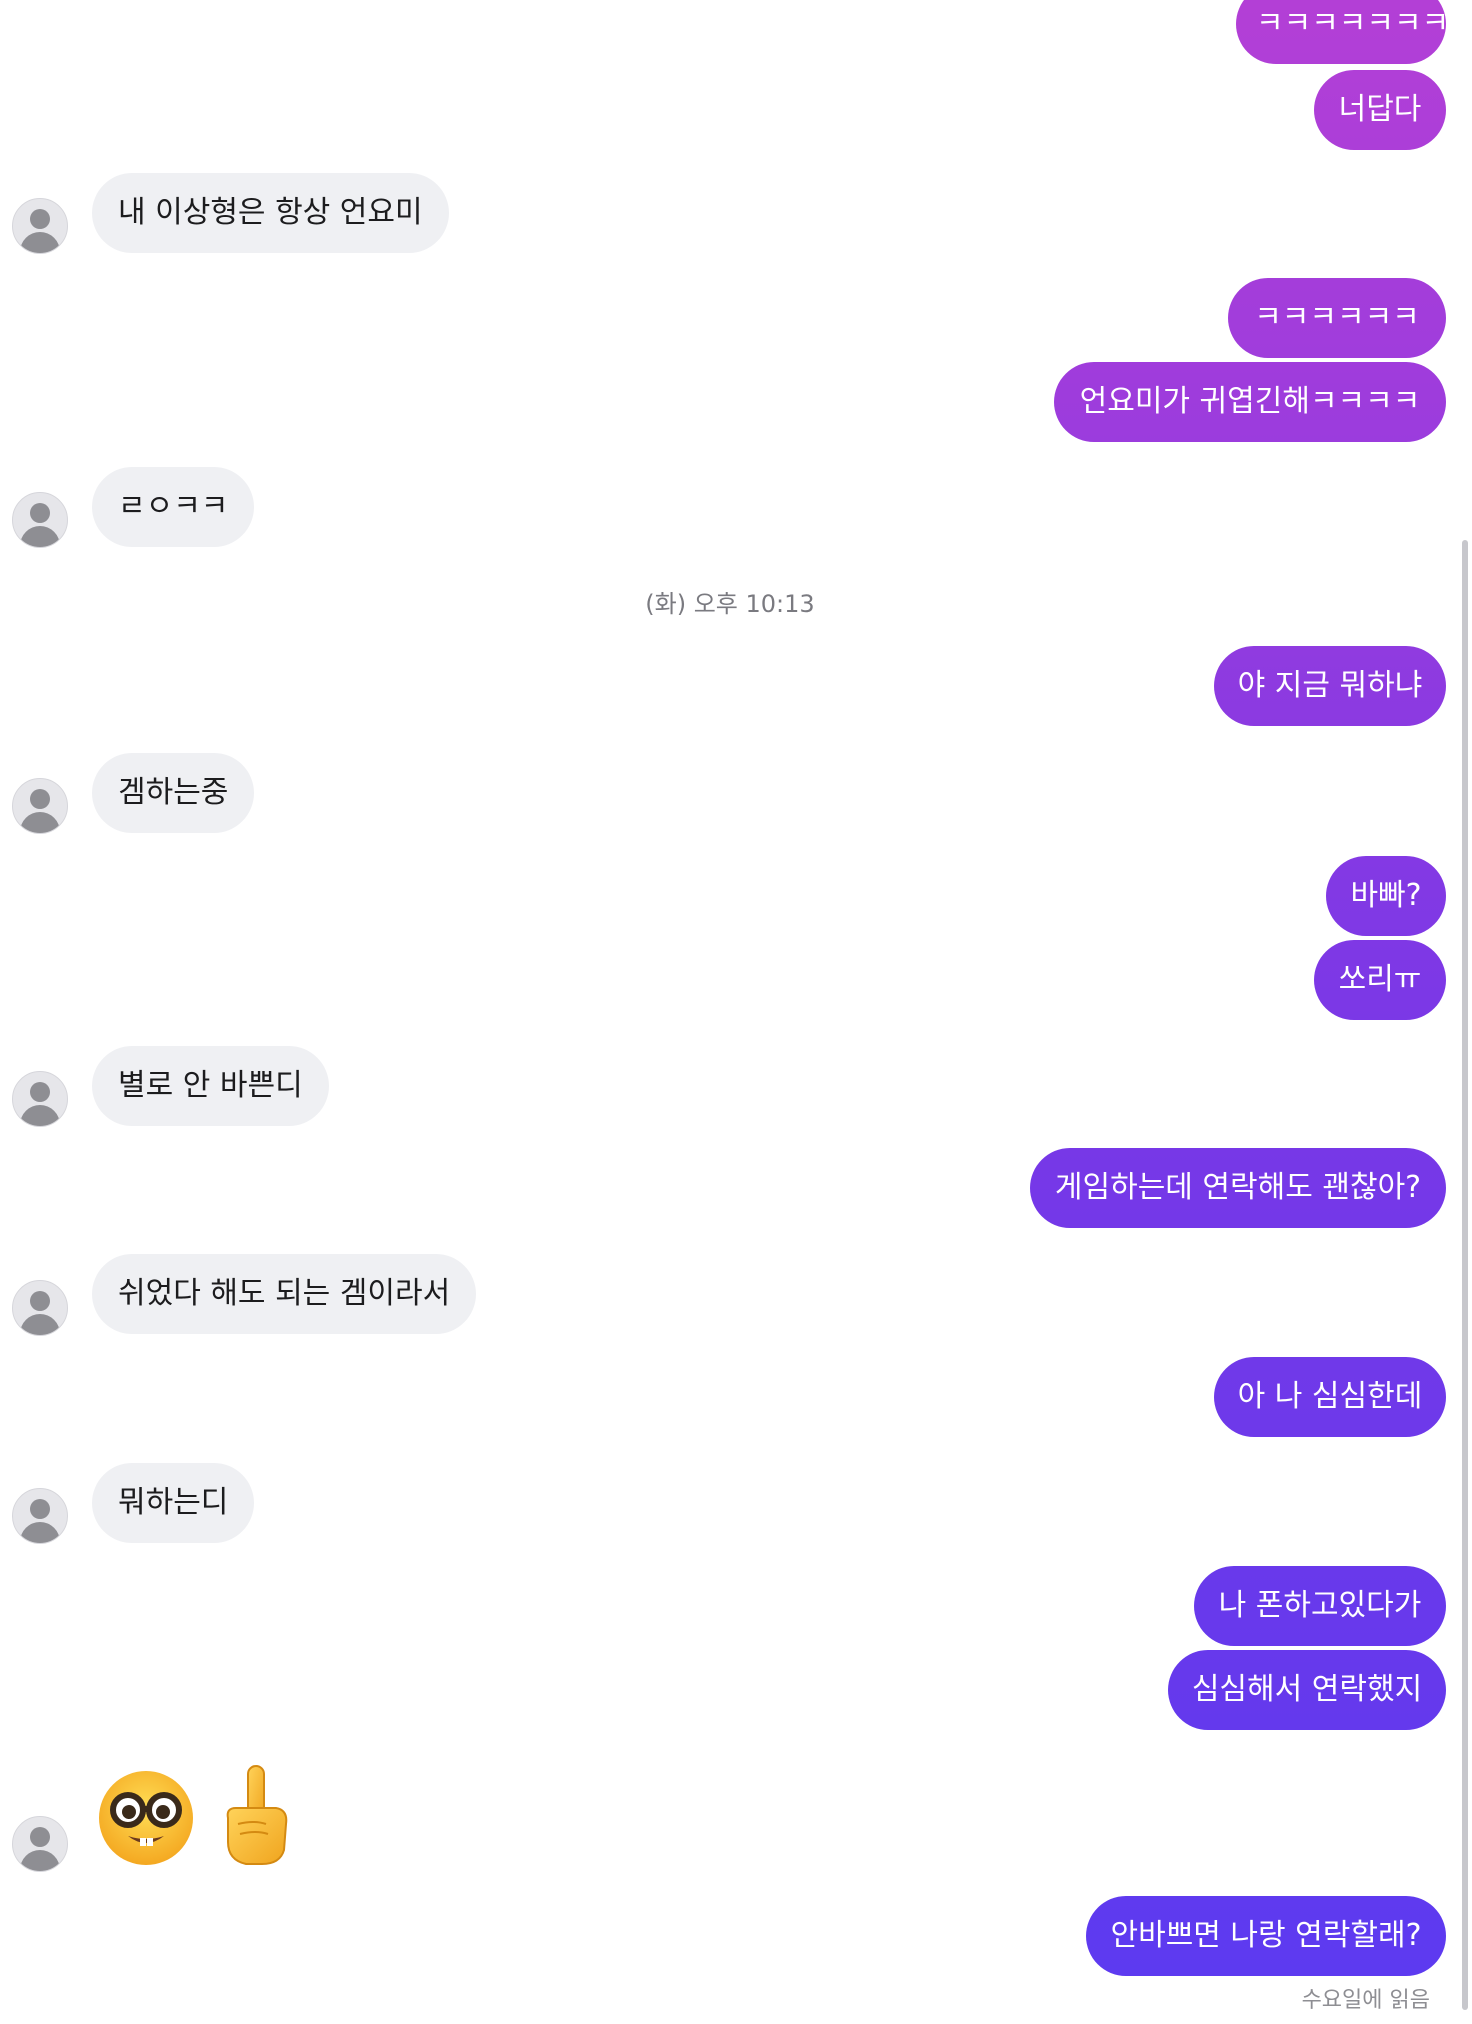  What do you see at coordinates (1337, 318) in the screenshot?
I see `sent-message: ㅋㅋㅋㅋㅋㅋ` at bounding box center [1337, 318].